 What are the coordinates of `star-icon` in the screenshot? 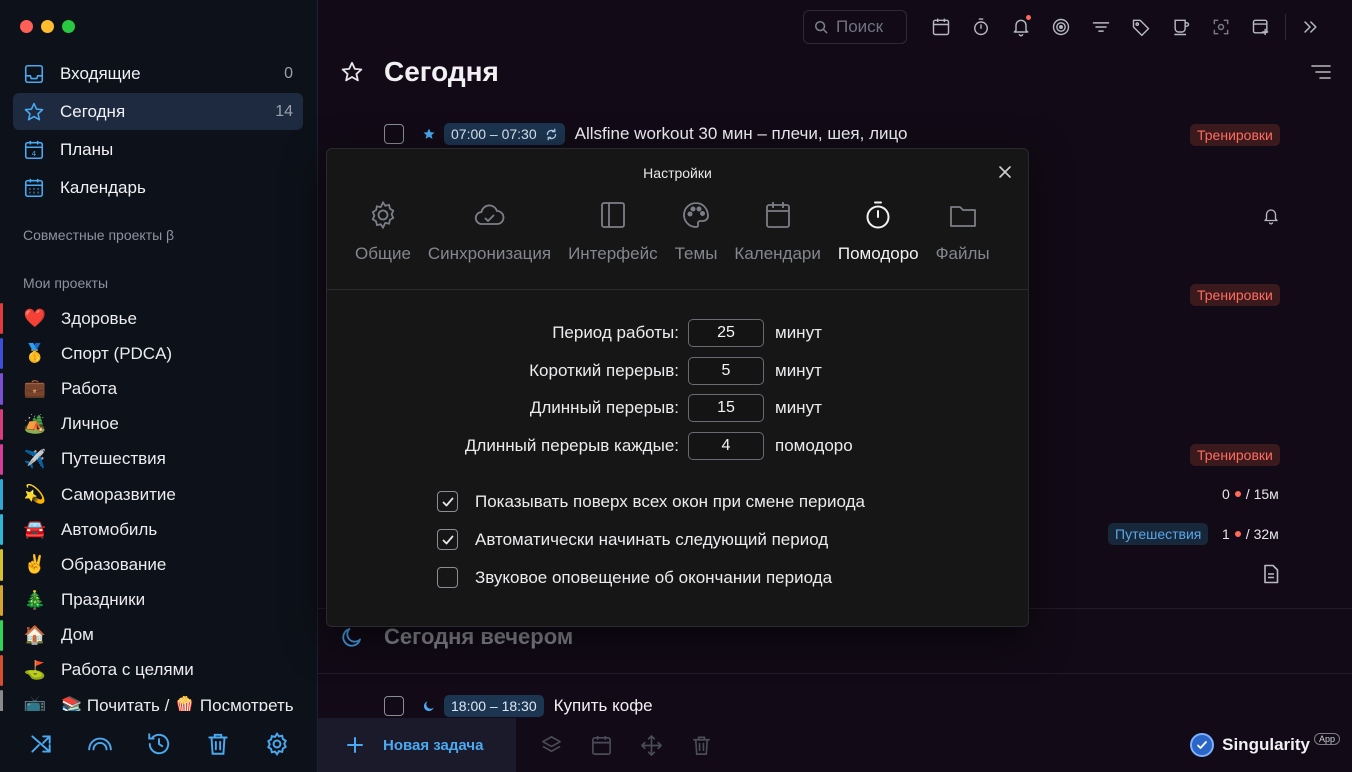 It's located at (34, 112).